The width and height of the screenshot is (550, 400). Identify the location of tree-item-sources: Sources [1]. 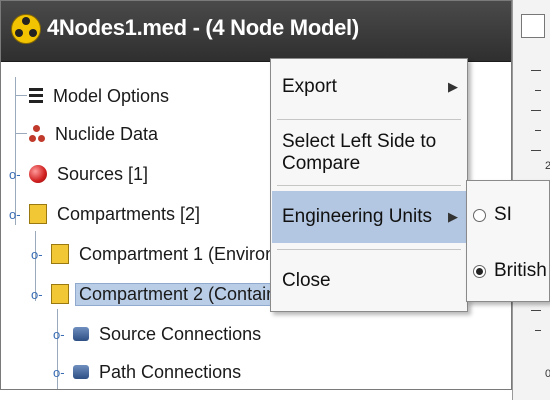
(90, 174).